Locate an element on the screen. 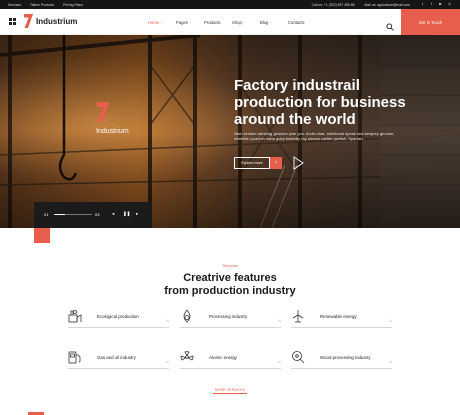  topbar-link-products: Tallers Products is located at coordinates (42, 5).